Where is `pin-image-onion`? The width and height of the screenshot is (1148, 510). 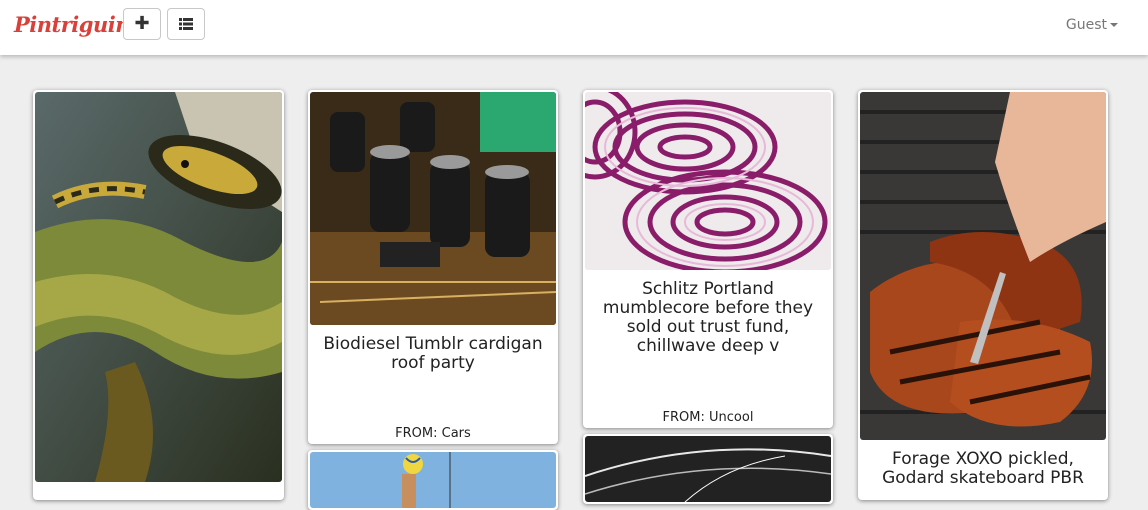 pin-image-onion is located at coordinates (708, 181).